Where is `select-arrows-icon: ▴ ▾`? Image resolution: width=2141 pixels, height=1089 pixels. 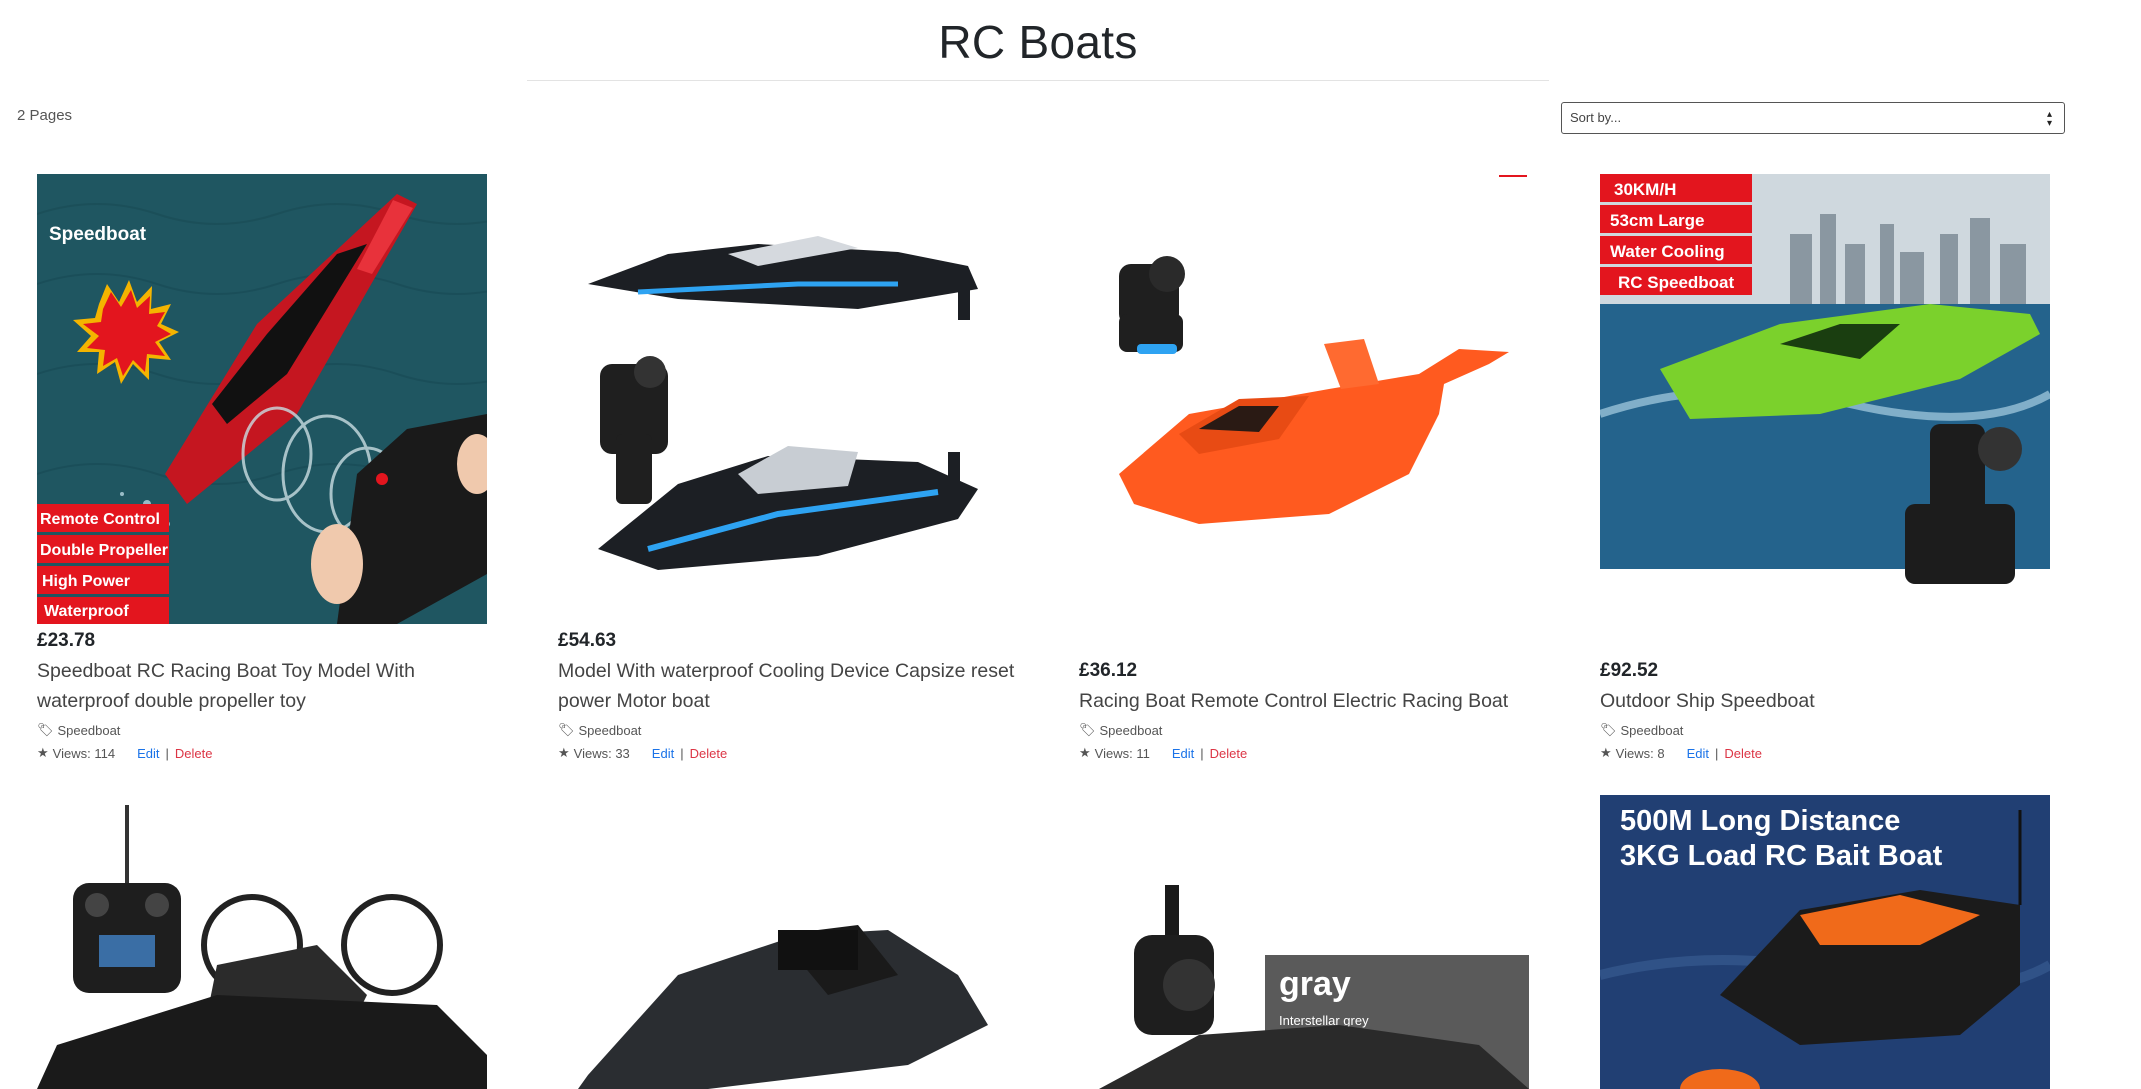 select-arrows-icon: ▴ ▾ is located at coordinates (2049, 119).